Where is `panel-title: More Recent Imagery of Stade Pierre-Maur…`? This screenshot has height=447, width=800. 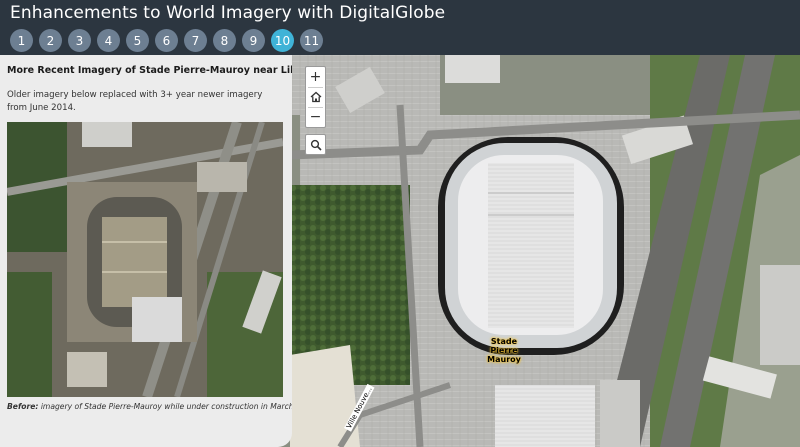 panel-title: More Recent Imagery of Stade Pierre-Maur… is located at coordinates (149, 70).